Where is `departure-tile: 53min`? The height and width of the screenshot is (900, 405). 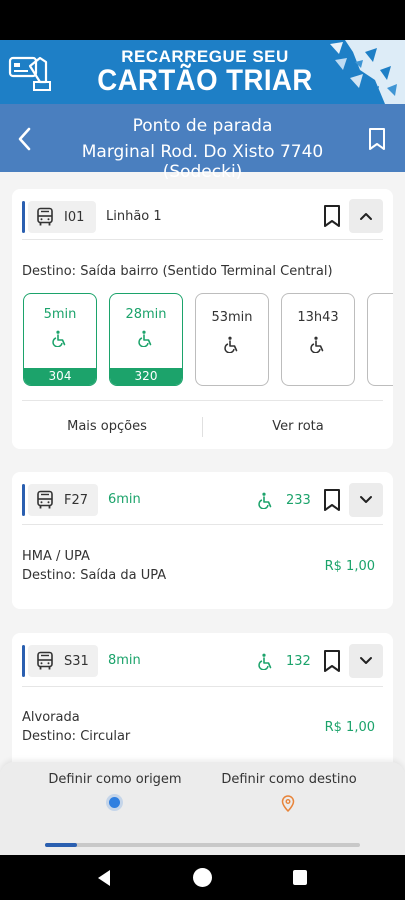 departure-tile: 53min is located at coordinates (232, 339).